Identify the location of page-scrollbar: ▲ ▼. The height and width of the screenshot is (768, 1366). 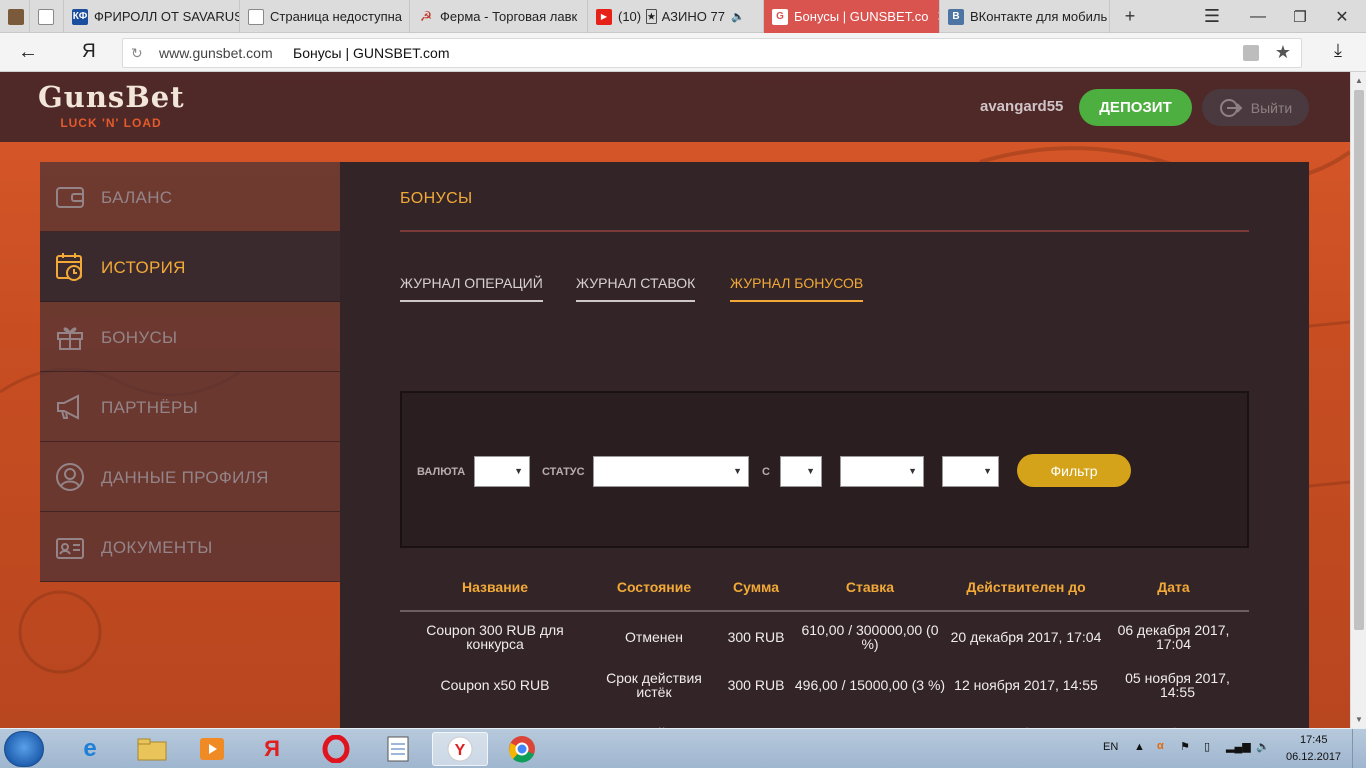
(1358, 400).